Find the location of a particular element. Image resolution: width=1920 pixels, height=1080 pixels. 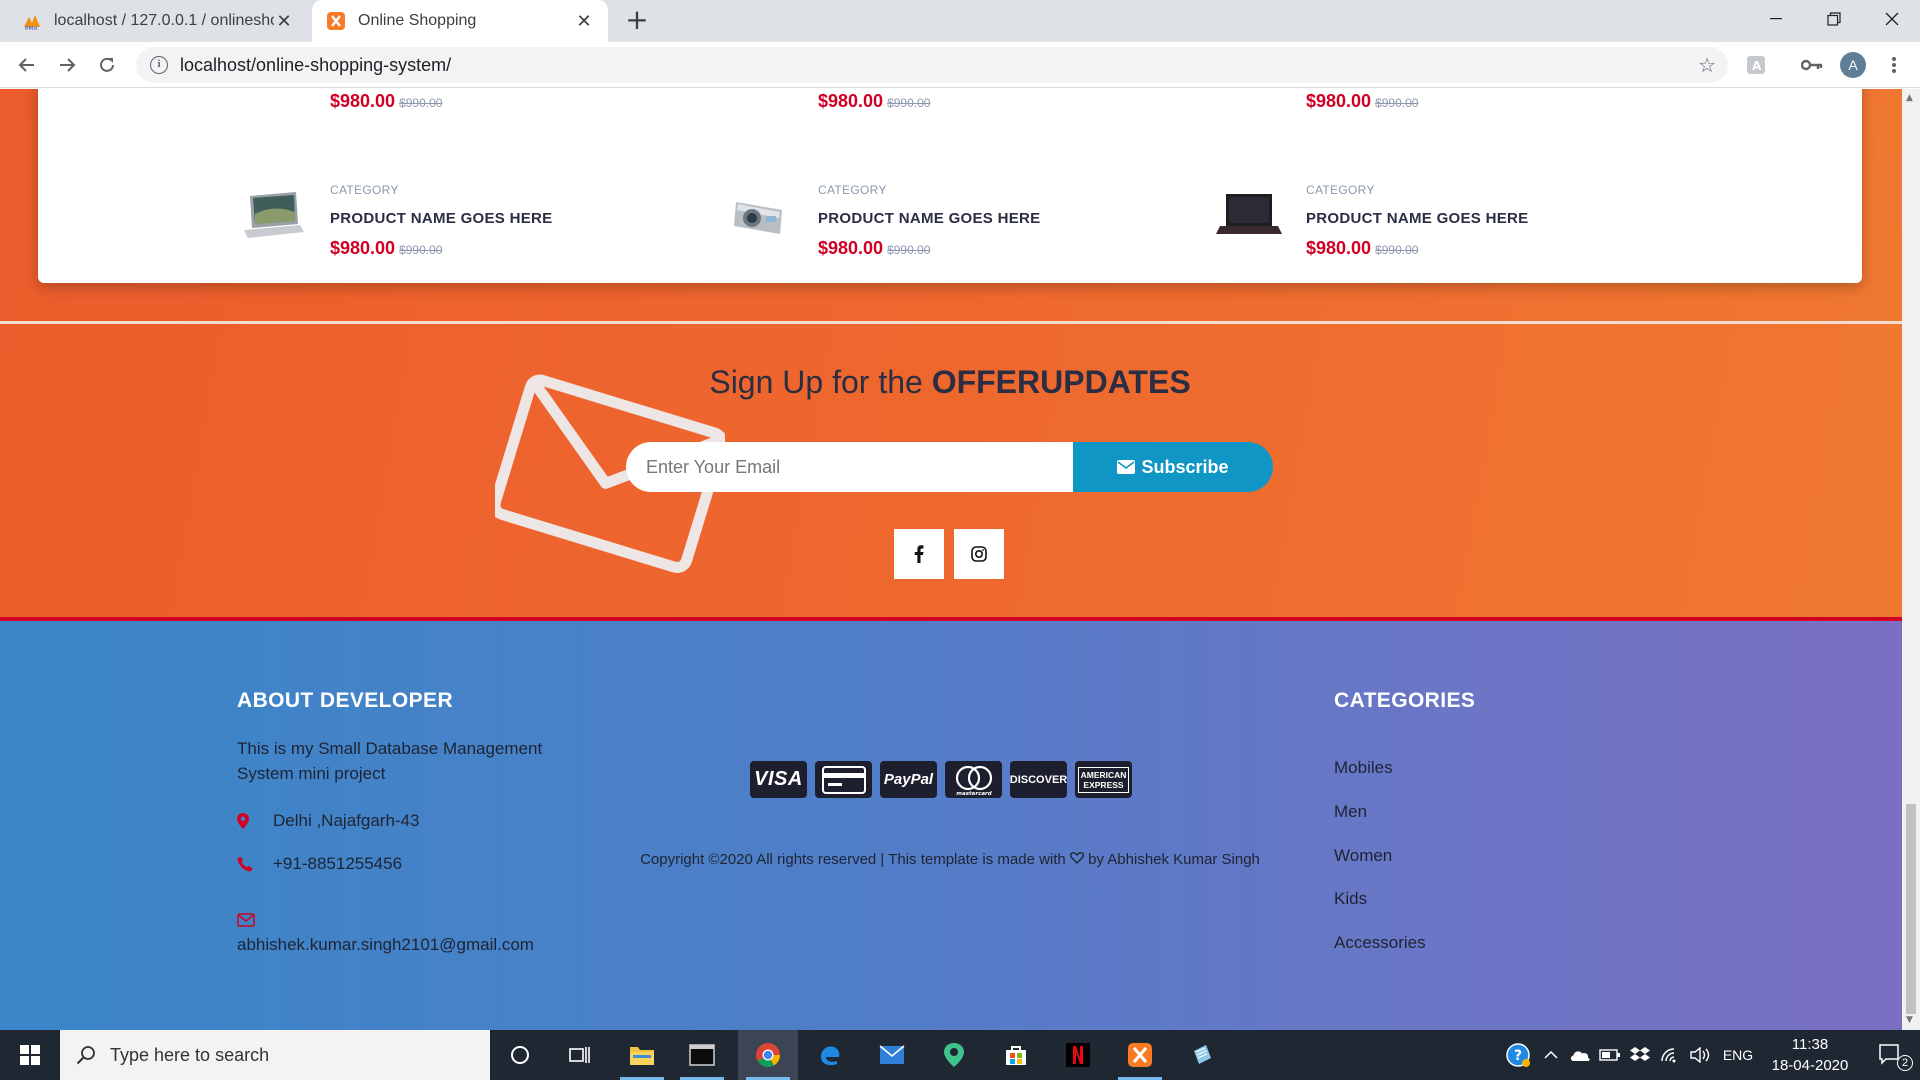

instagram-button is located at coordinates (979, 554).